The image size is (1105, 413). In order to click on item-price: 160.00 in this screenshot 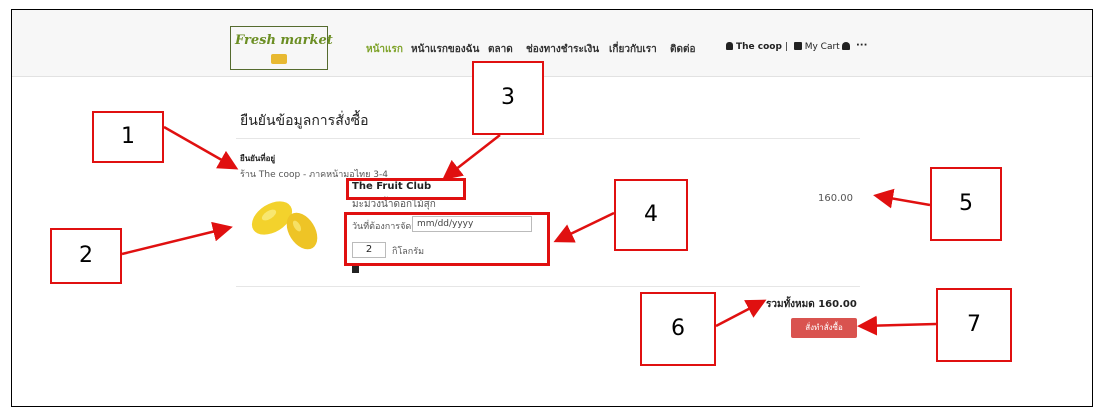, I will do `click(835, 198)`.